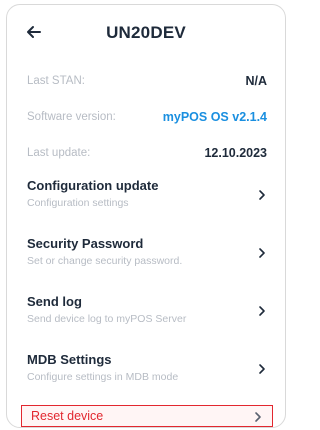  What do you see at coordinates (71, 117) in the screenshot?
I see `info-label: Software version:` at bounding box center [71, 117].